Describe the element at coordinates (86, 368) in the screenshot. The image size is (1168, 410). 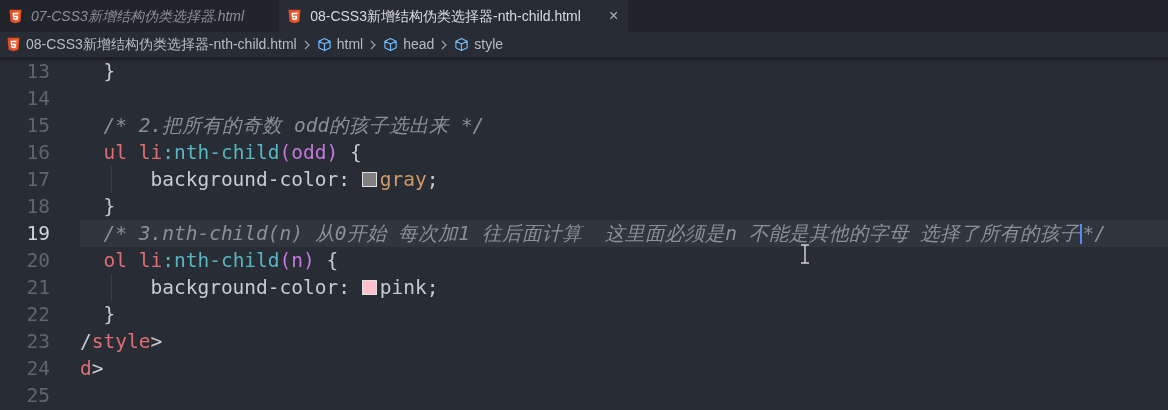
I see `code-token: d` at that location.